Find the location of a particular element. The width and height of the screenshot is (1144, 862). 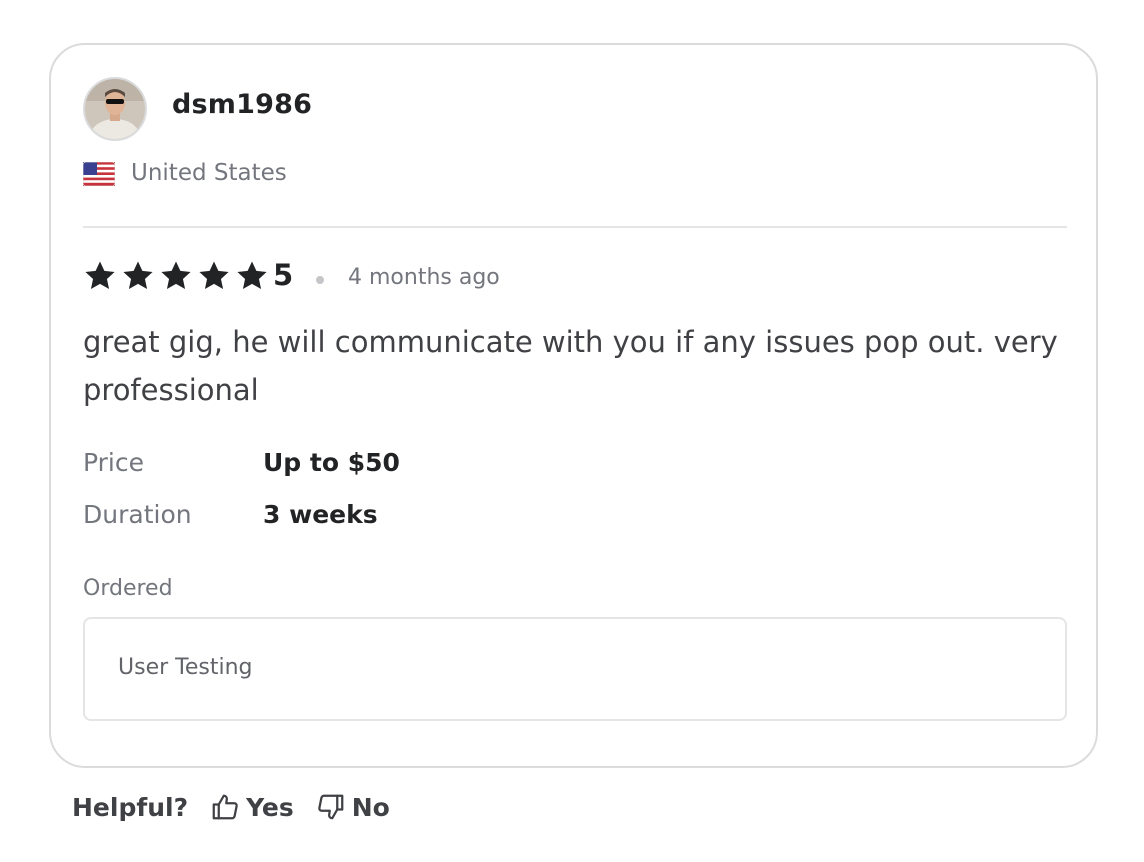

helpful-section: Helpful? Yes No is located at coordinates (242, 807).